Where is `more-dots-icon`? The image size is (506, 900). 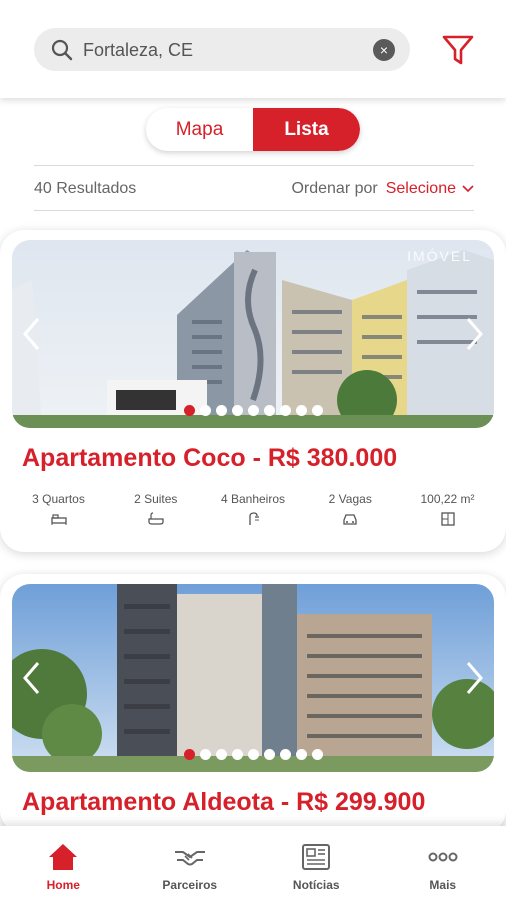
more-dots-icon is located at coordinates (443, 857).